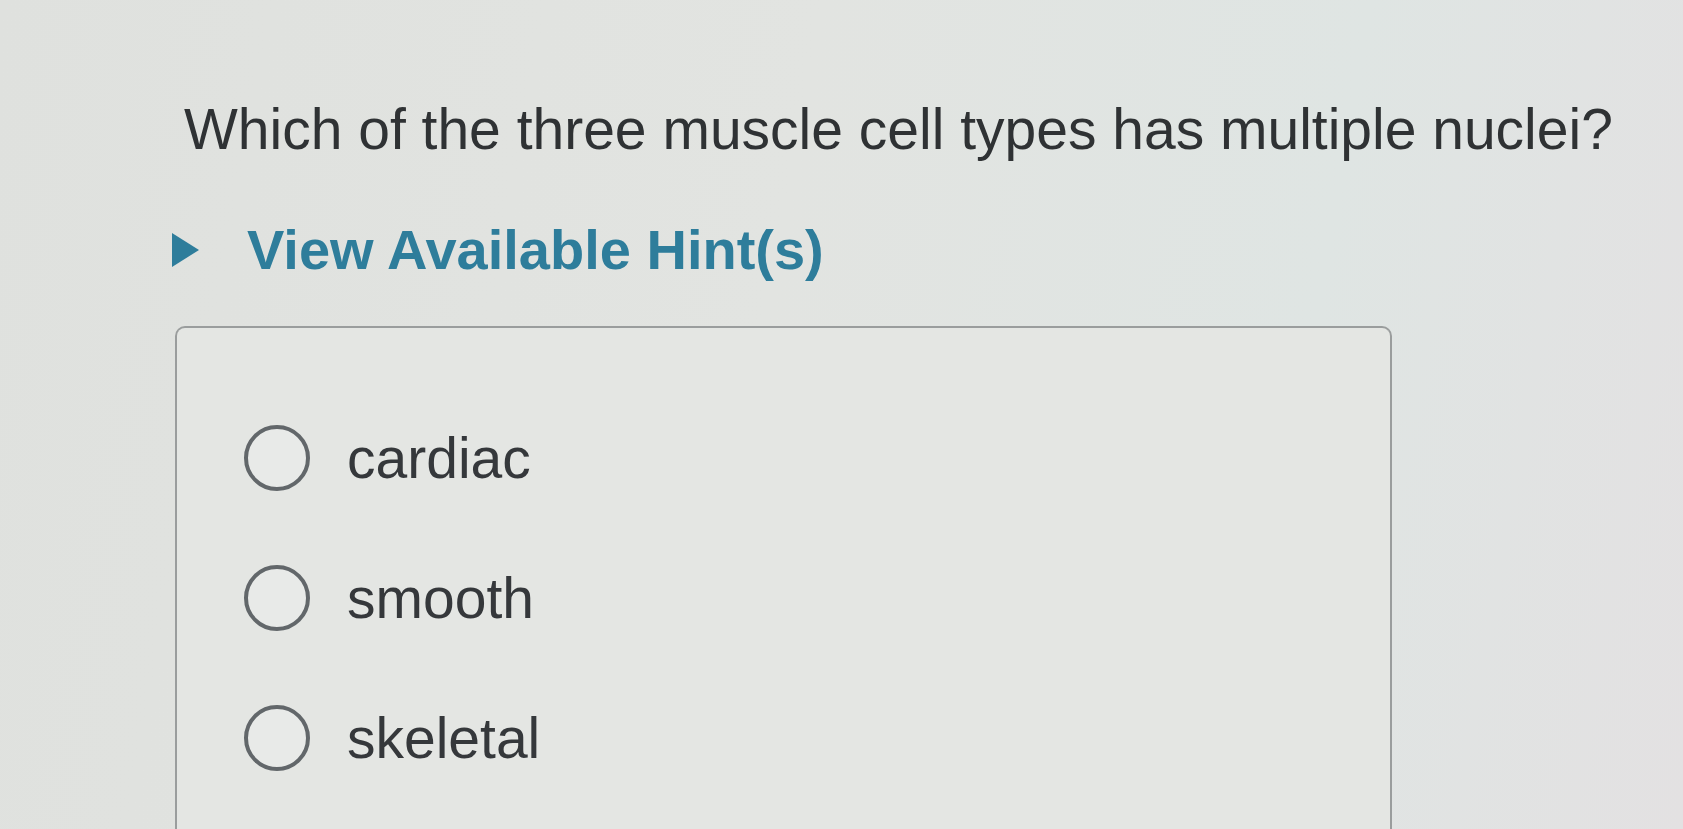  What do you see at coordinates (440, 598) in the screenshot?
I see `option-label: smooth` at bounding box center [440, 598].